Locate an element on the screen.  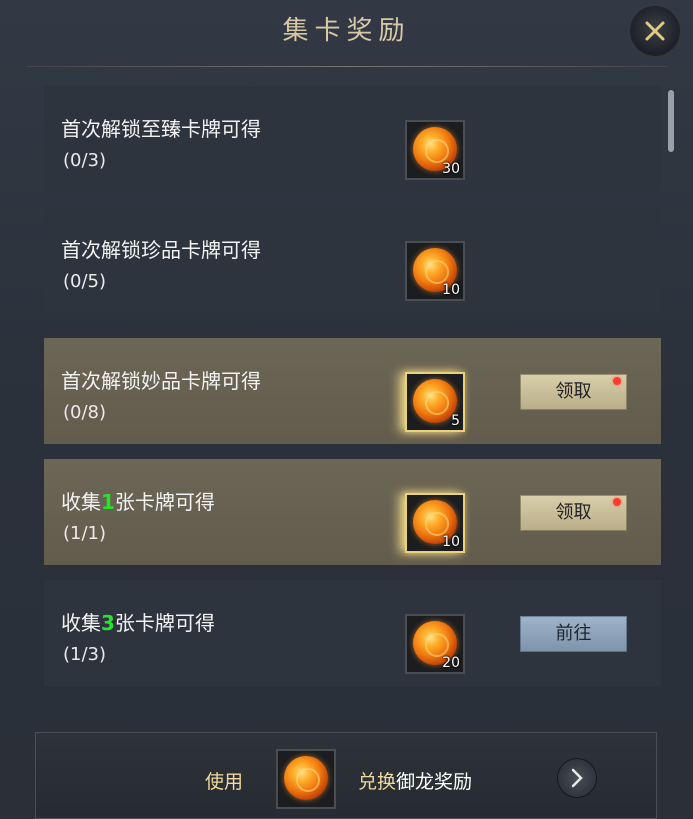
dragon-orb-icon is located at coordinates (306, 778).